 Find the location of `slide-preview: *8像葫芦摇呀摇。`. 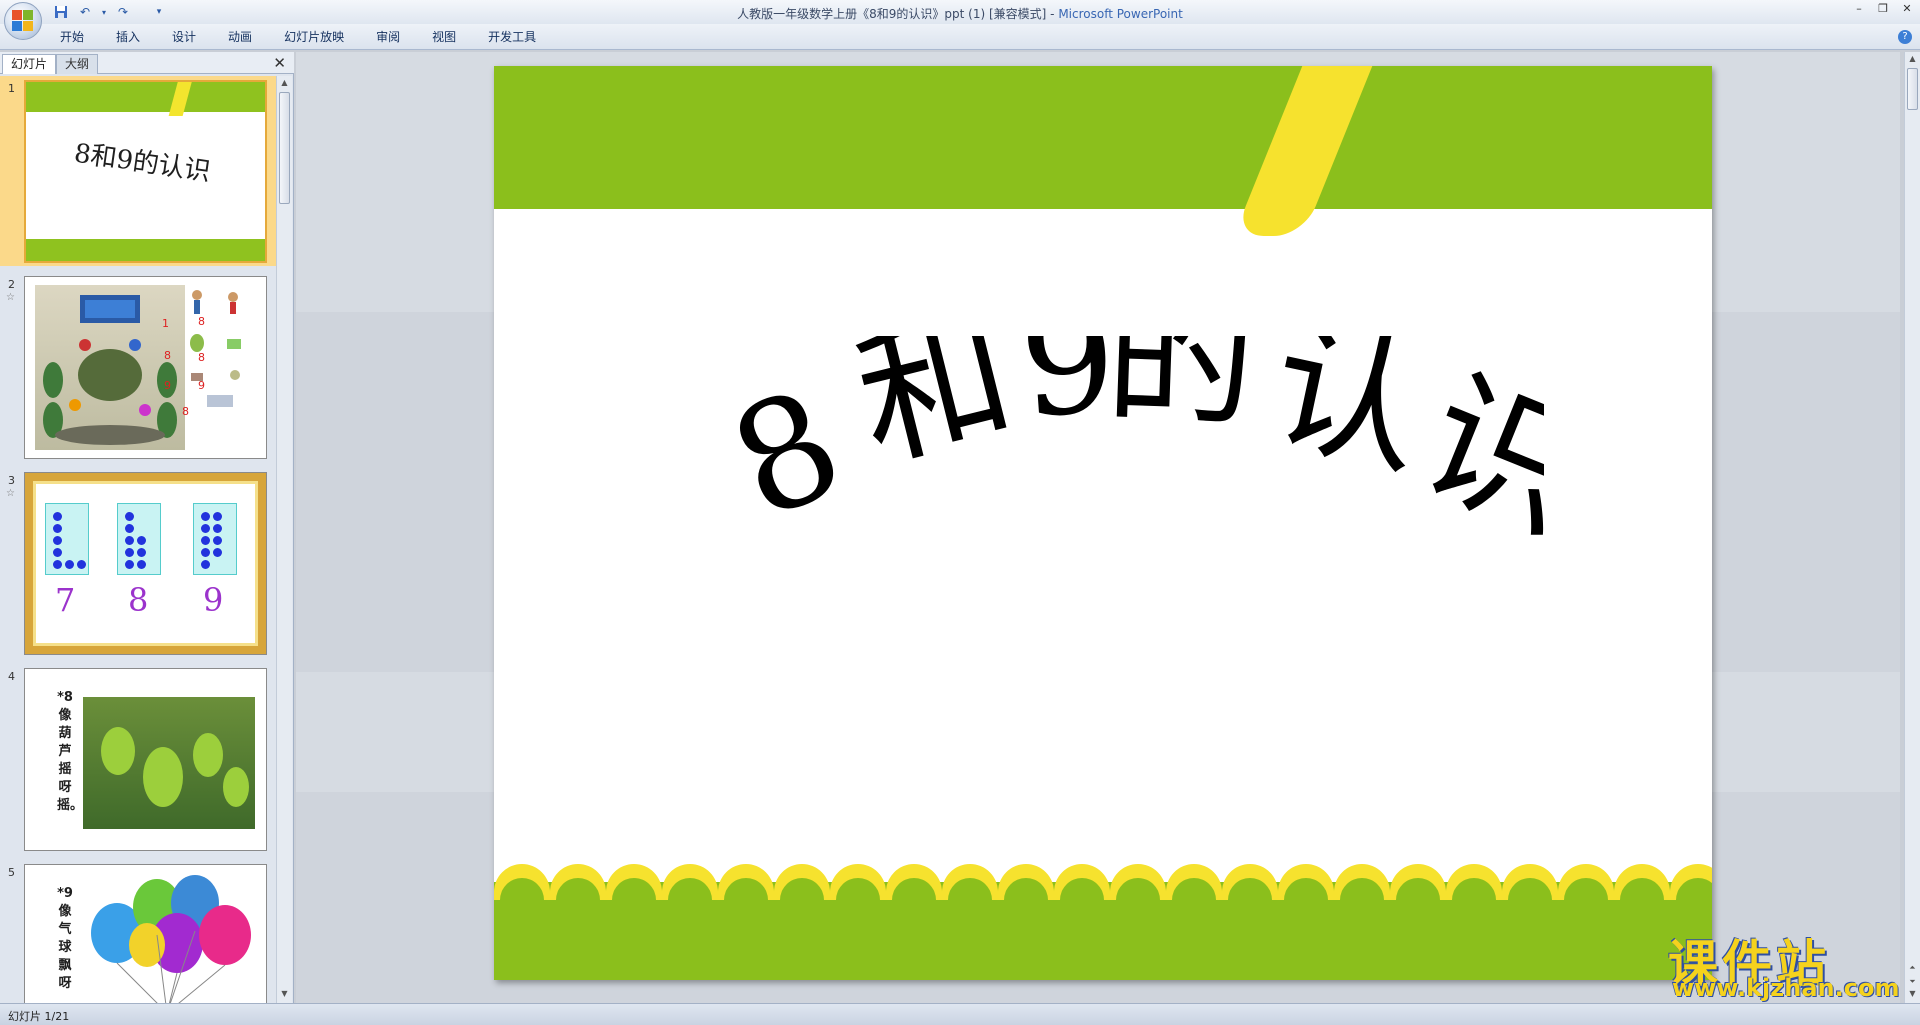

slide-preview: *8像葫芦摇呀摇。 is located at coordinates (145, 759).